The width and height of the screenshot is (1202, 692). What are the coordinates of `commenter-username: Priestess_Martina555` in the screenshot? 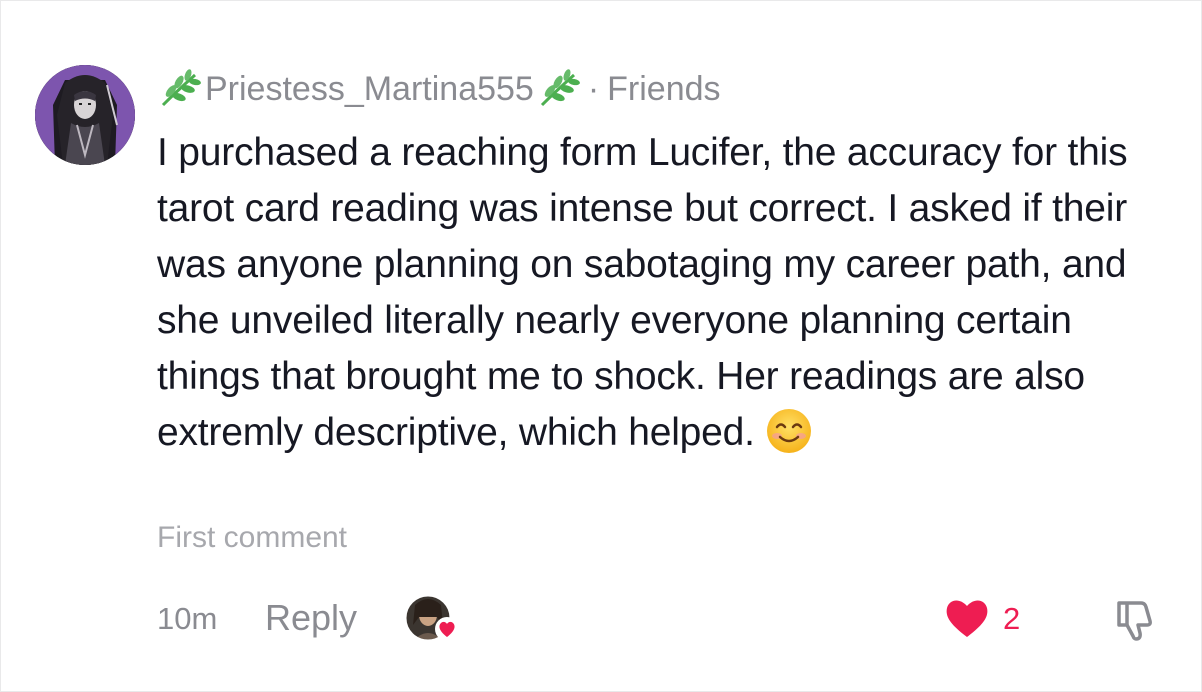 It's located at (369, 89).